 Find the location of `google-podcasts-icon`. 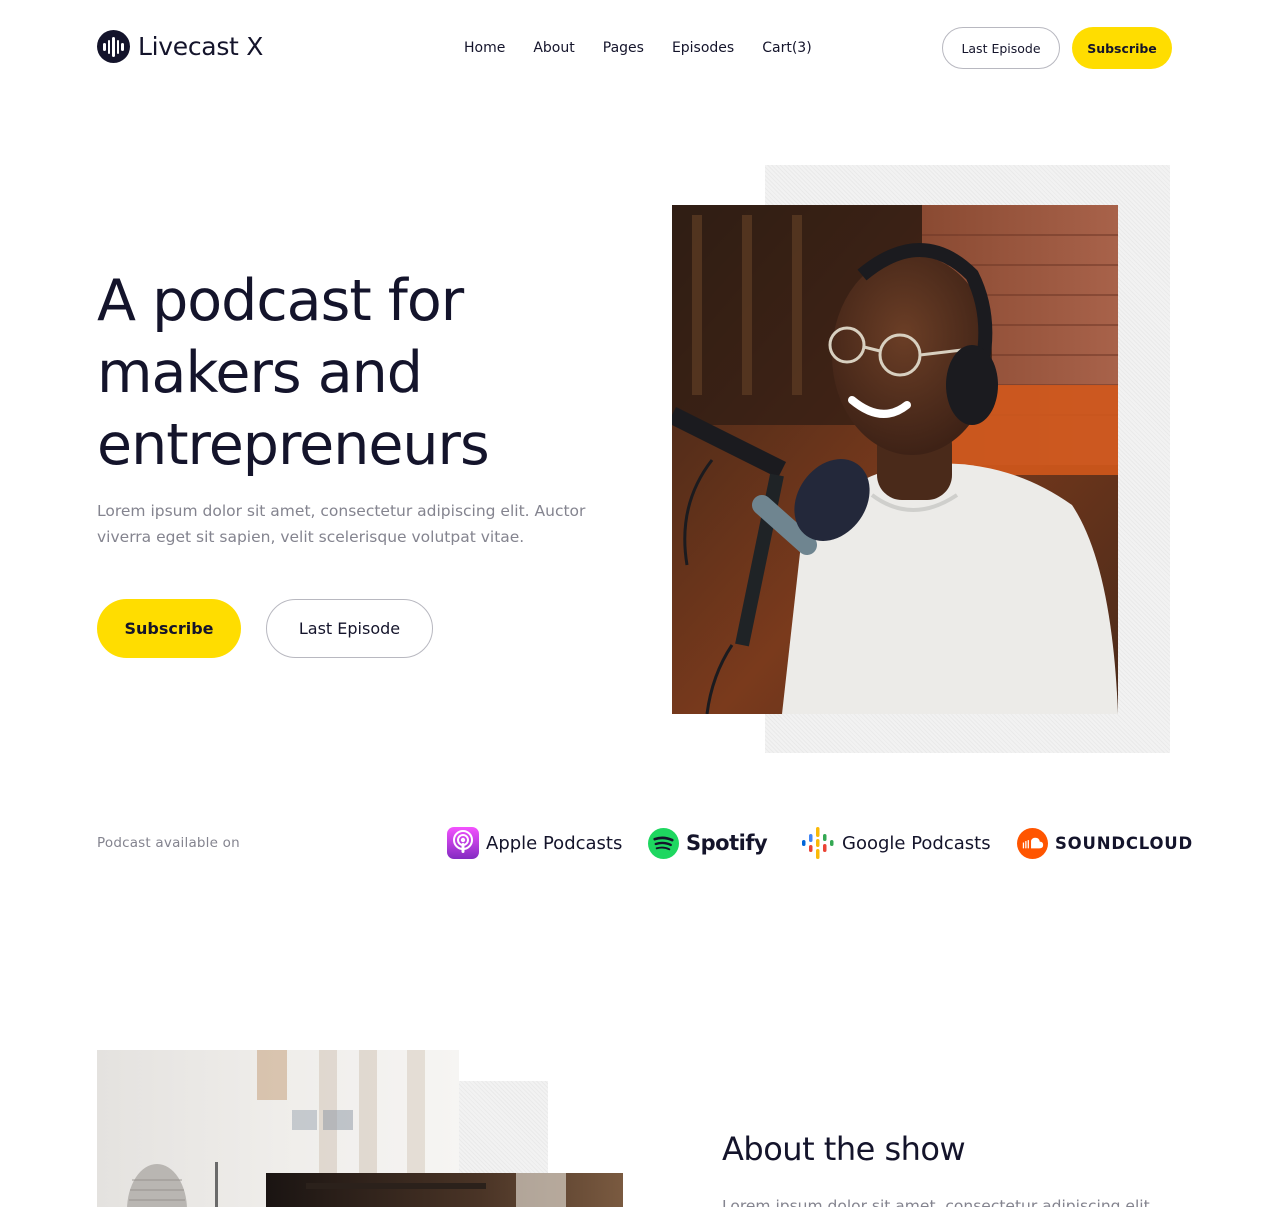

google-podcasts-icon is located at coordinates (818, 843).